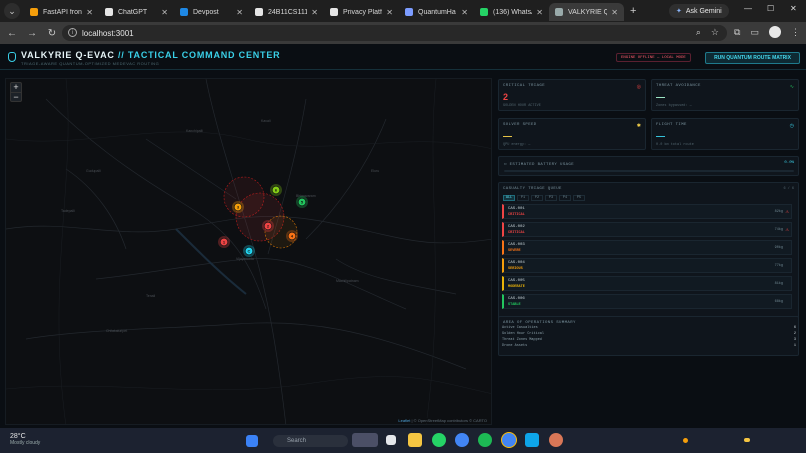 This screenshot has height=453, width=806. I want to click on zoom-out-button: −, so click(16, 97).